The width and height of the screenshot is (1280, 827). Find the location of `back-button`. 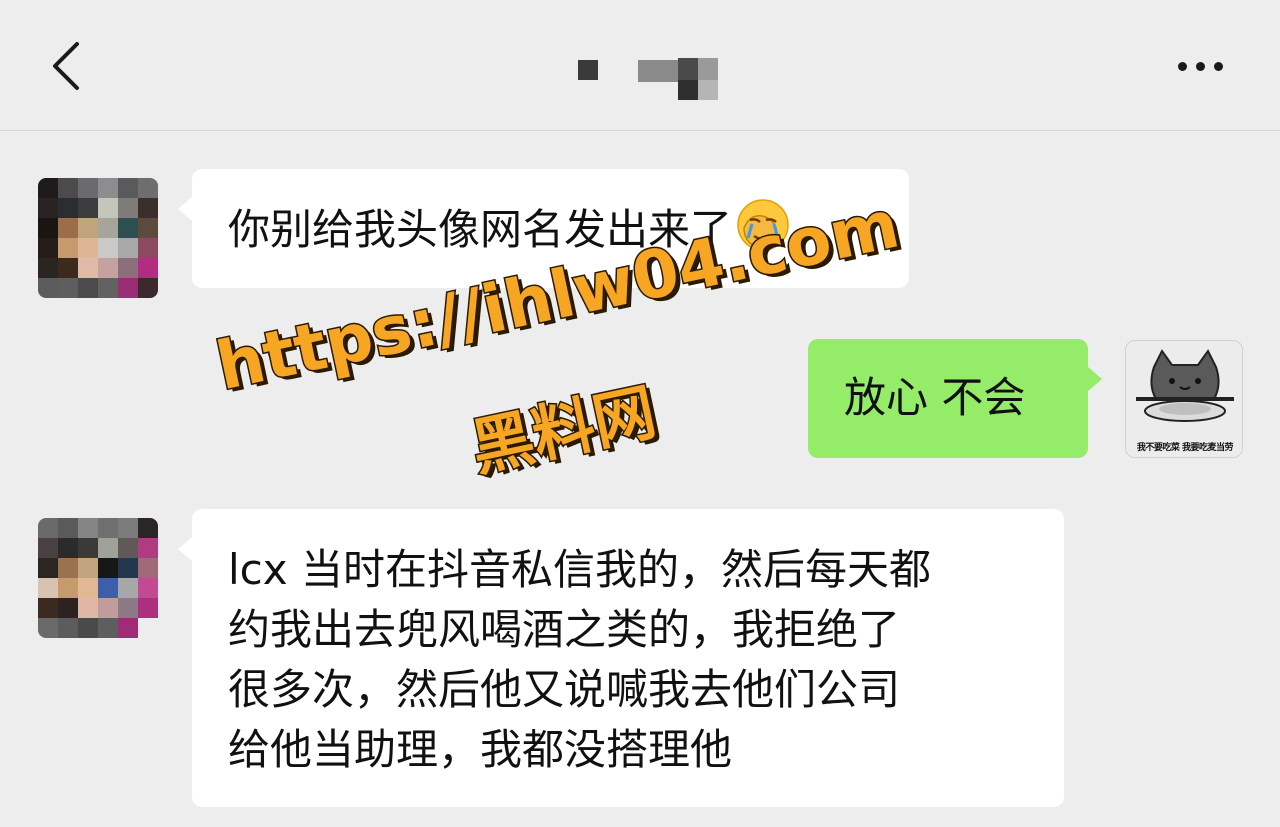

back-button is located at coordinates (66, 66).